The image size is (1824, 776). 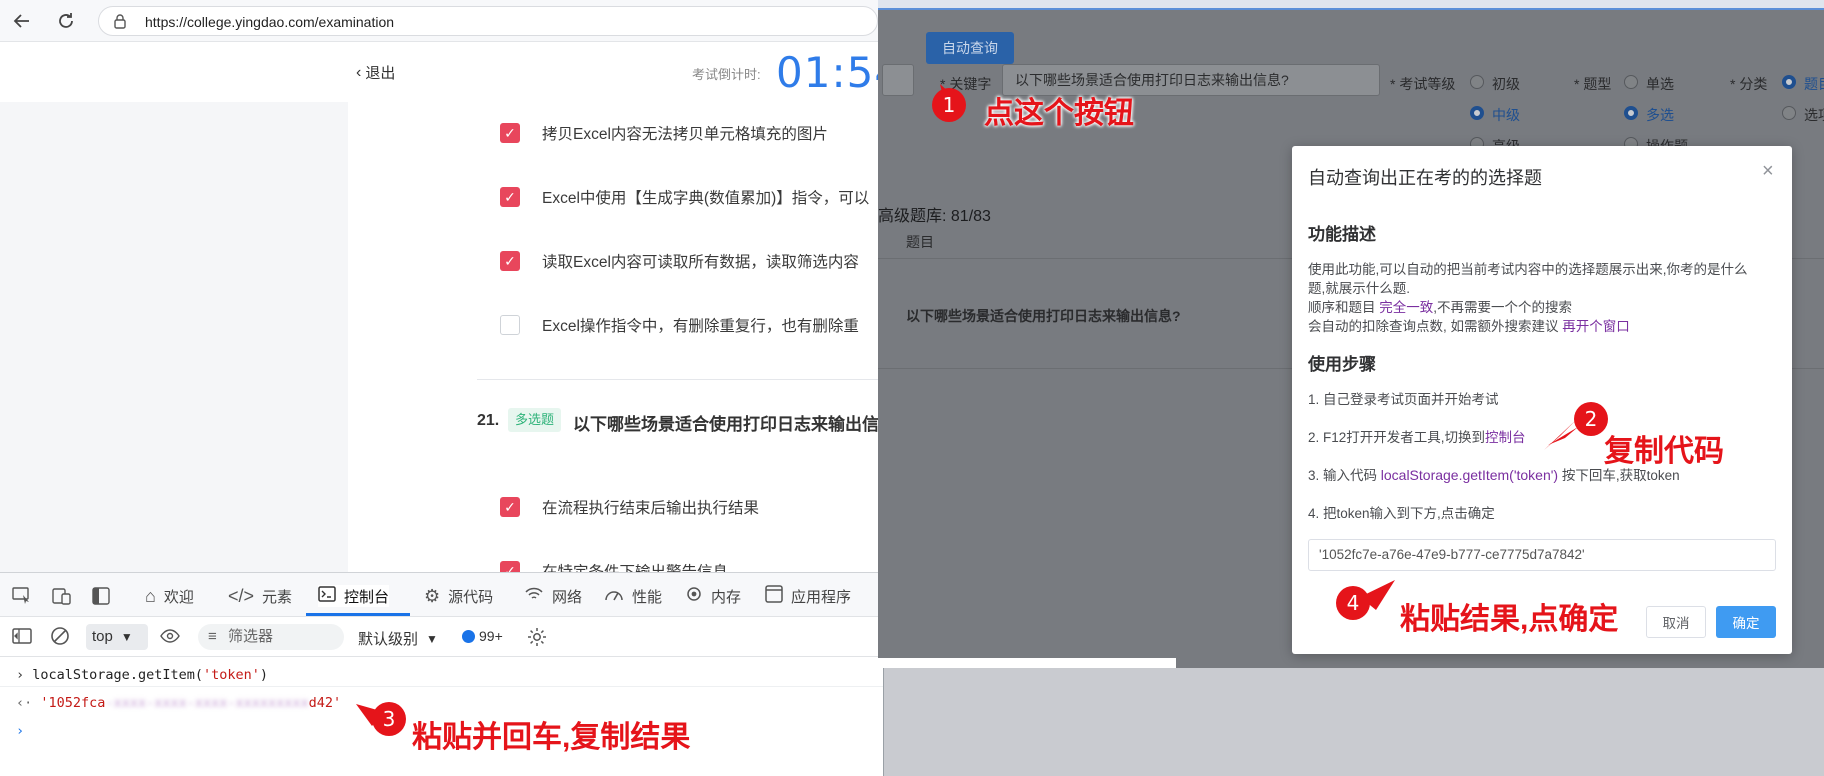 I want to click on annotation-text-4: 粘贴结果,点确定, so click(x=1509, y=619).